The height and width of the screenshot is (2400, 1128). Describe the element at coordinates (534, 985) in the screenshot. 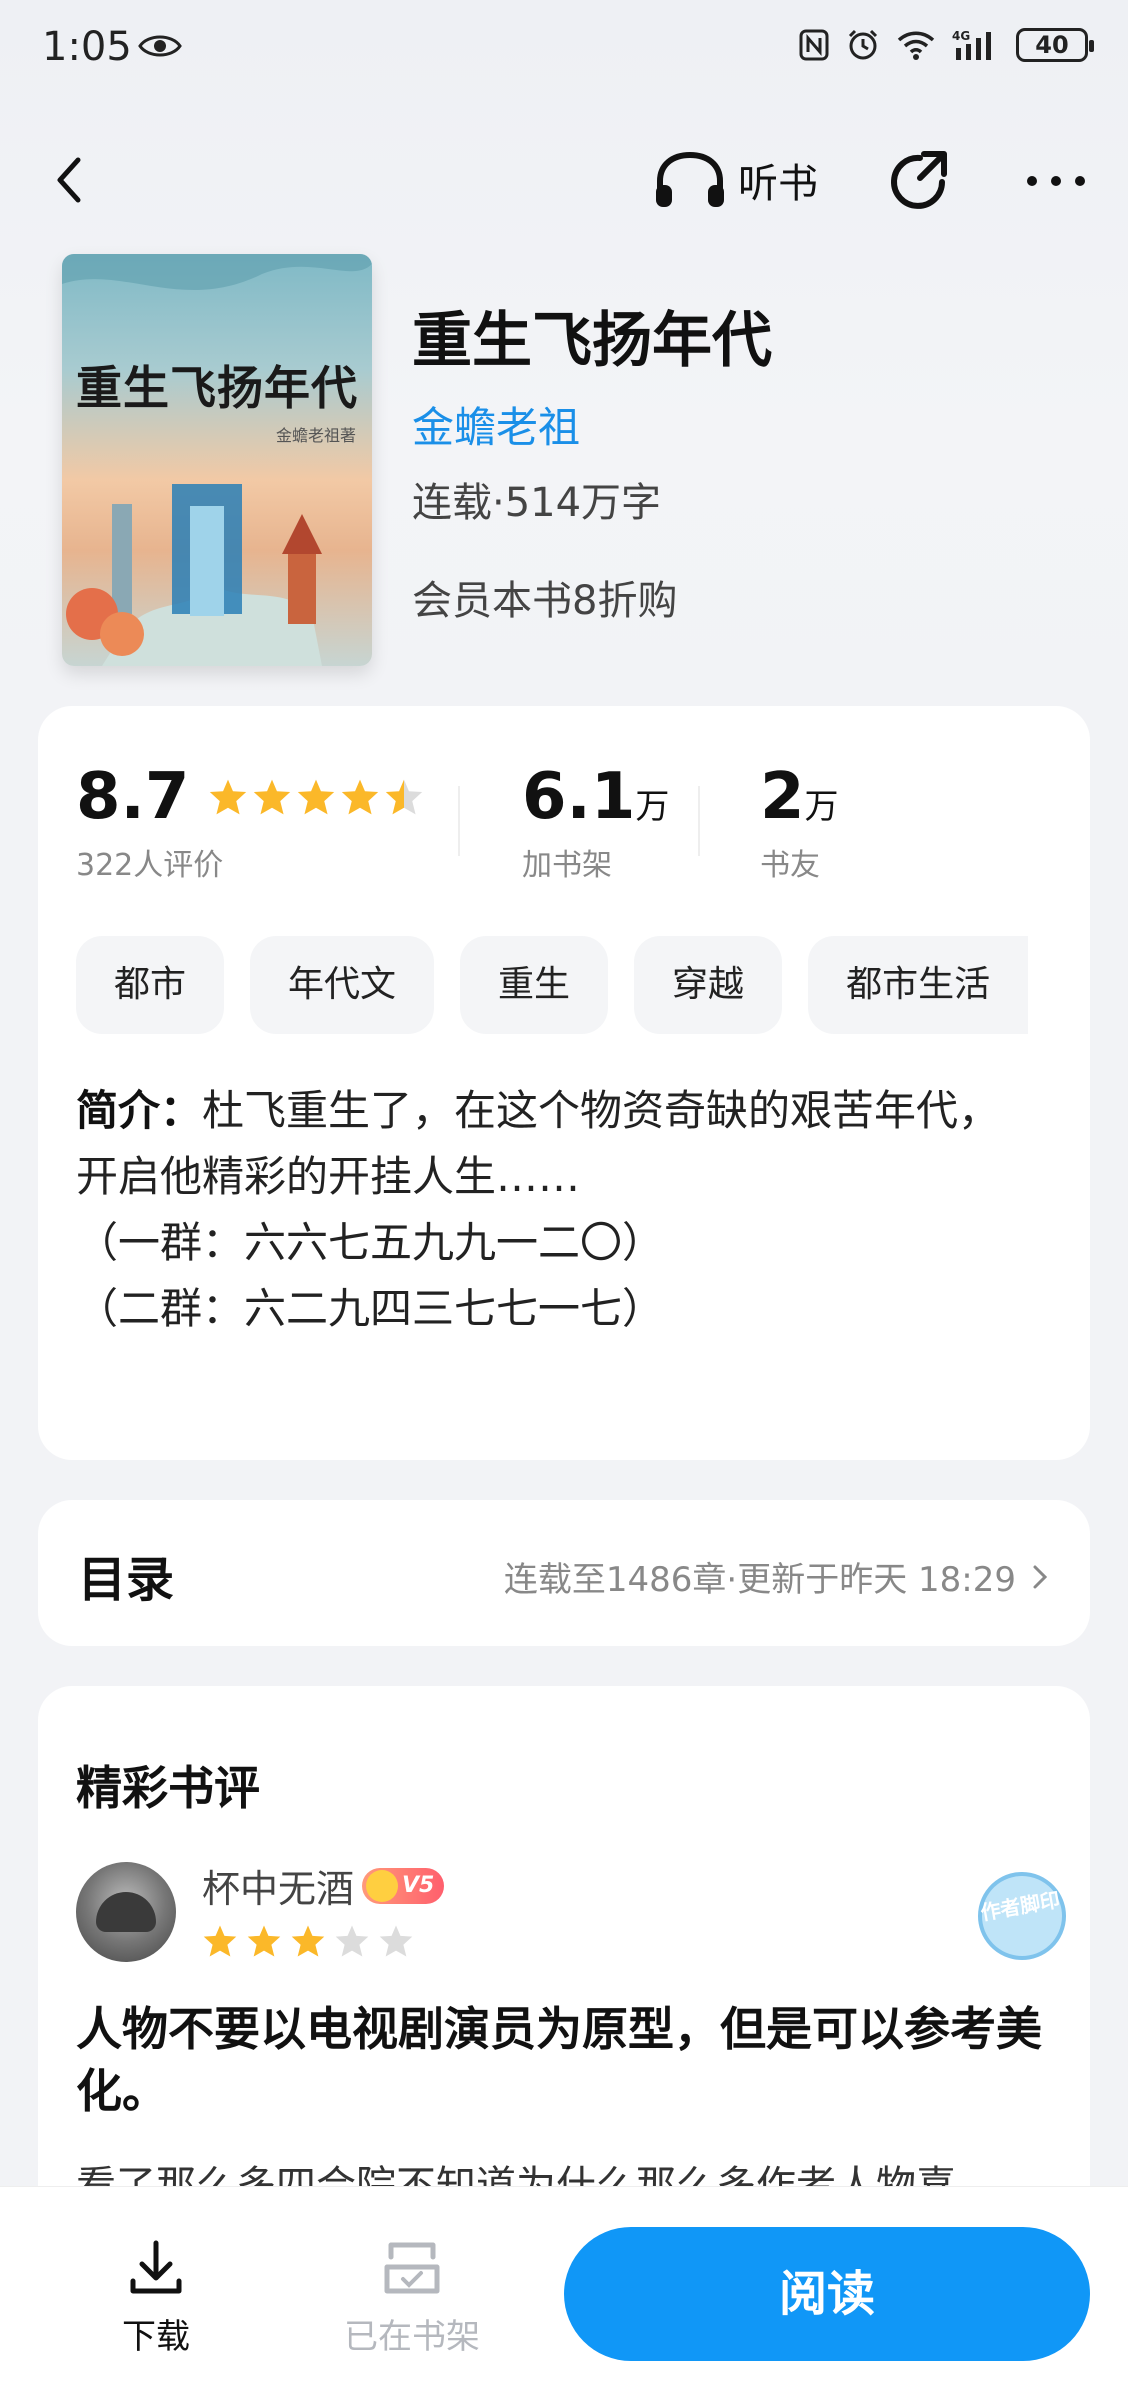

I see `tag-chip: 重生` at that location.